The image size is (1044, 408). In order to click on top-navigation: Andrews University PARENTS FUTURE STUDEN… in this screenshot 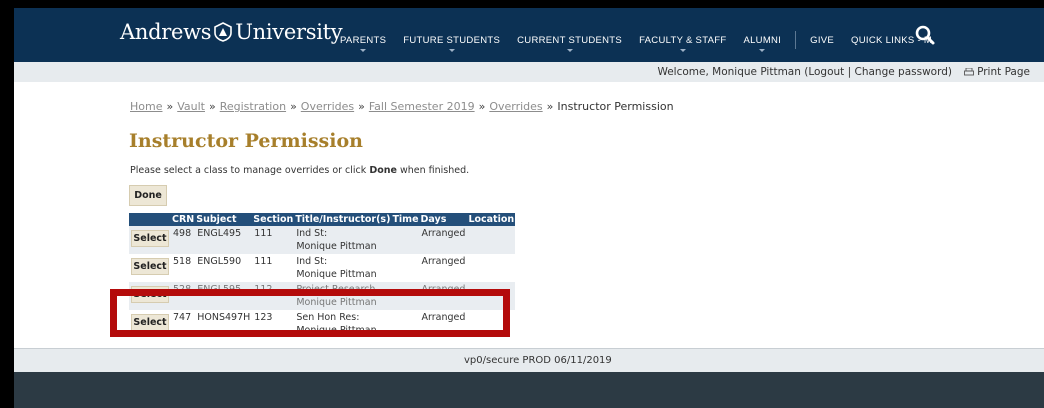, I will do `click(529, 35)`.